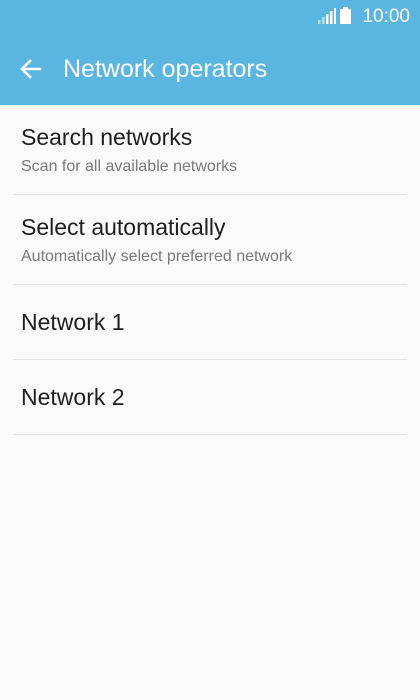 The image size is (420, 700). What do you see at coordinates (345, 15) in the screenshot?
I see `battery-icon` at bounding box center [345, 15].